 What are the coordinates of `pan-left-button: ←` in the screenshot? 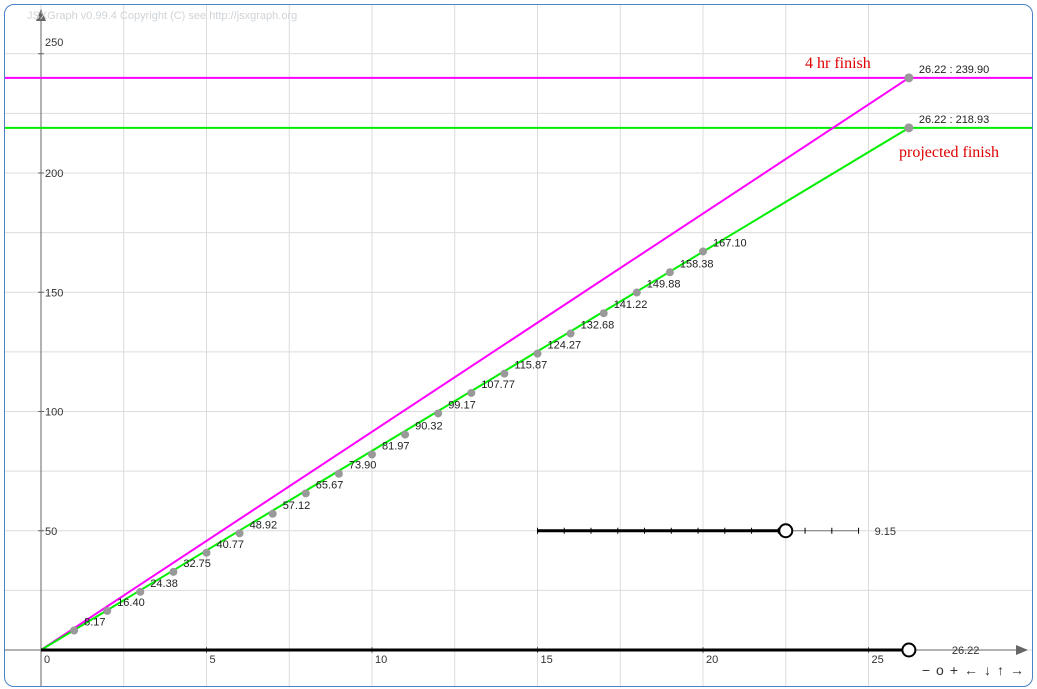 It's located at (971, 670).